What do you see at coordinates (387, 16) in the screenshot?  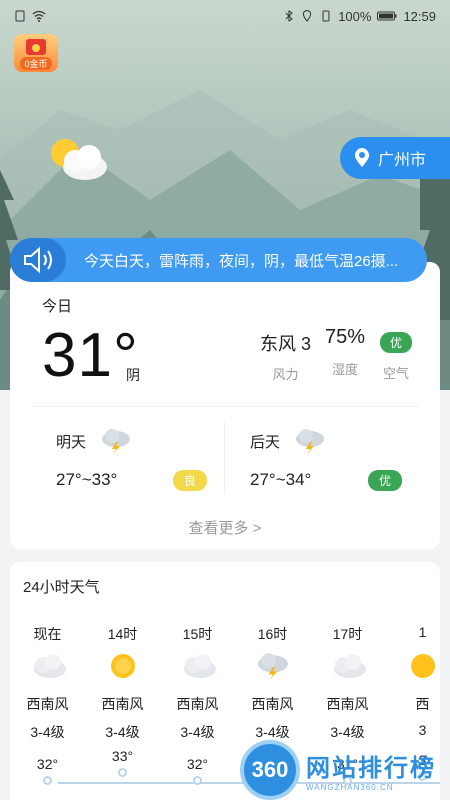 I see `battery-icon` at bounding box center [387, 16].